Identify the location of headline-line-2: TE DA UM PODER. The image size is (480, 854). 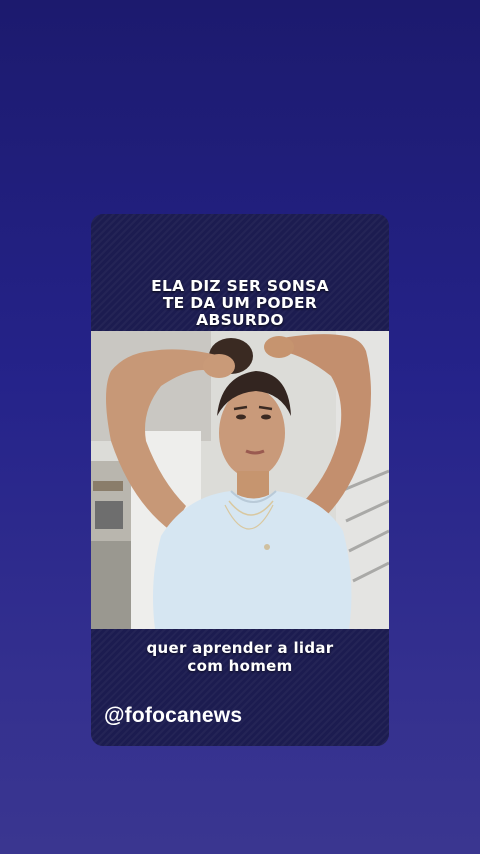
(240, 303).